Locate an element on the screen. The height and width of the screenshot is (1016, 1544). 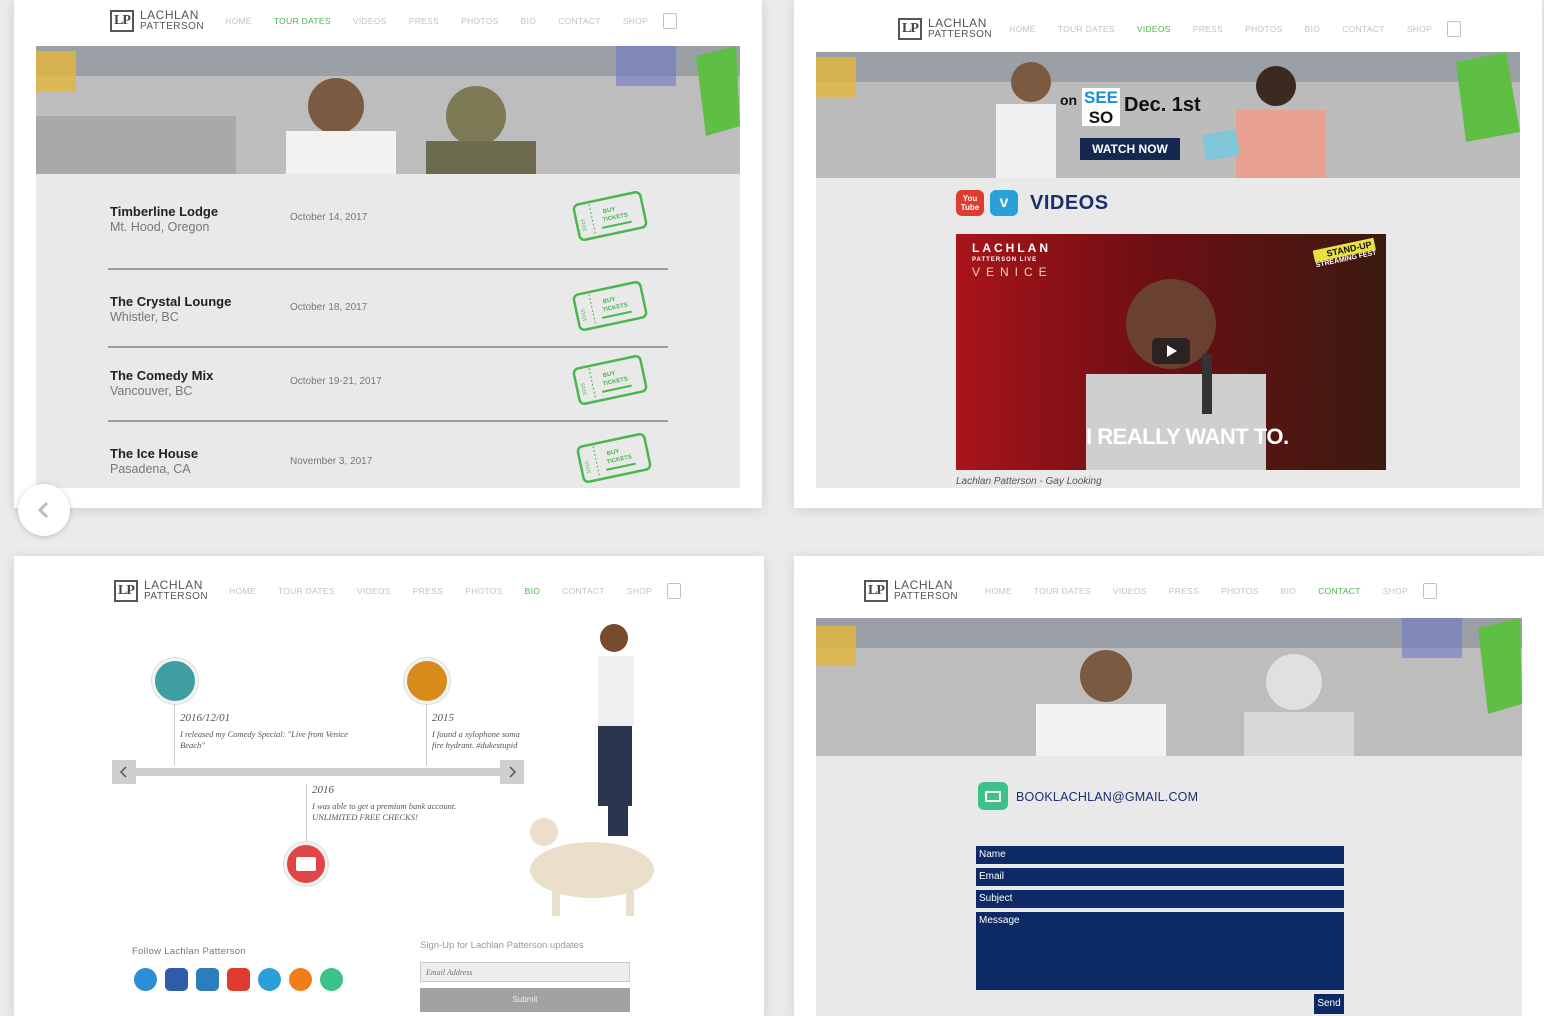
chevron-right-icon is located at coordinates (513, 772).